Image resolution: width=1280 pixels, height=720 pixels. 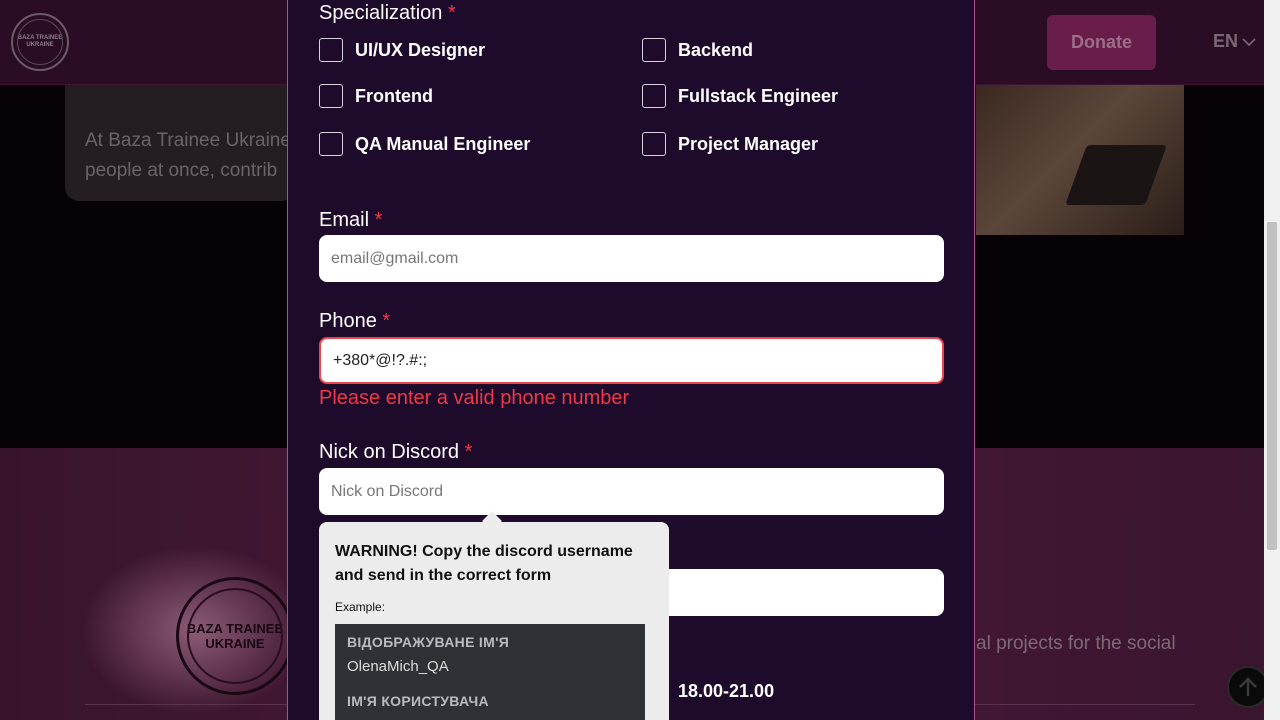 I want to click on checkbox-label: Project Manager, so click(x=748, y=143).